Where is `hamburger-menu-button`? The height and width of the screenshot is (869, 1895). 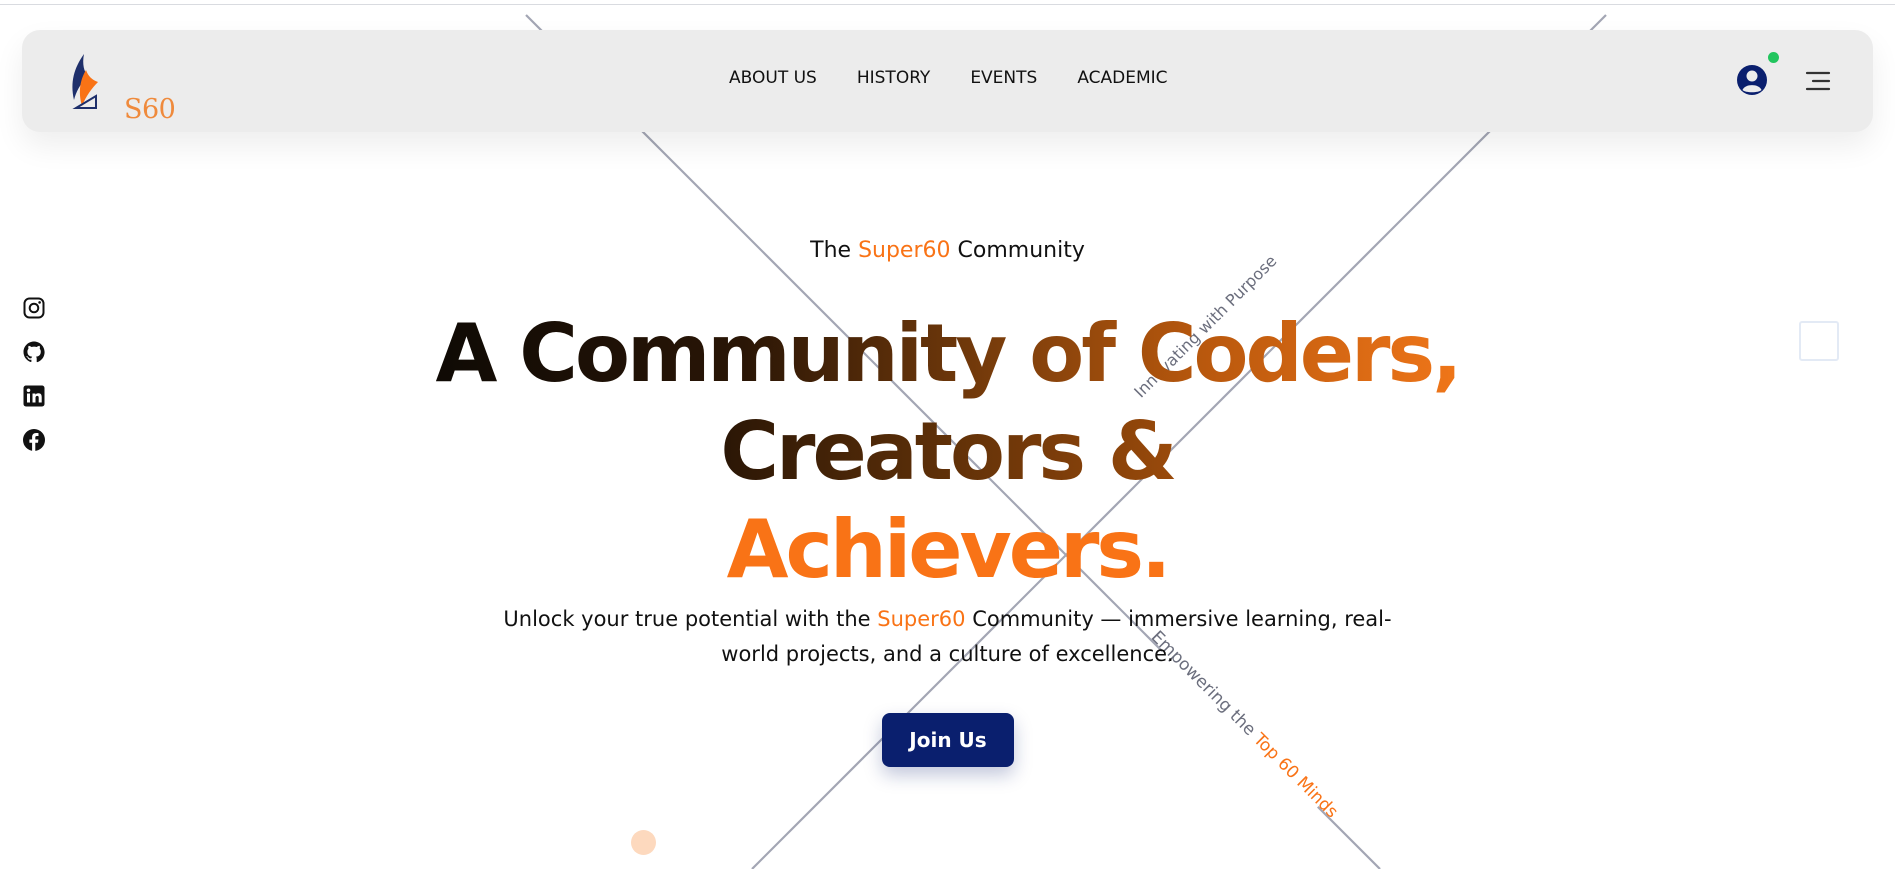
hamburger-menu-button is located at coordinates (1818, 81).